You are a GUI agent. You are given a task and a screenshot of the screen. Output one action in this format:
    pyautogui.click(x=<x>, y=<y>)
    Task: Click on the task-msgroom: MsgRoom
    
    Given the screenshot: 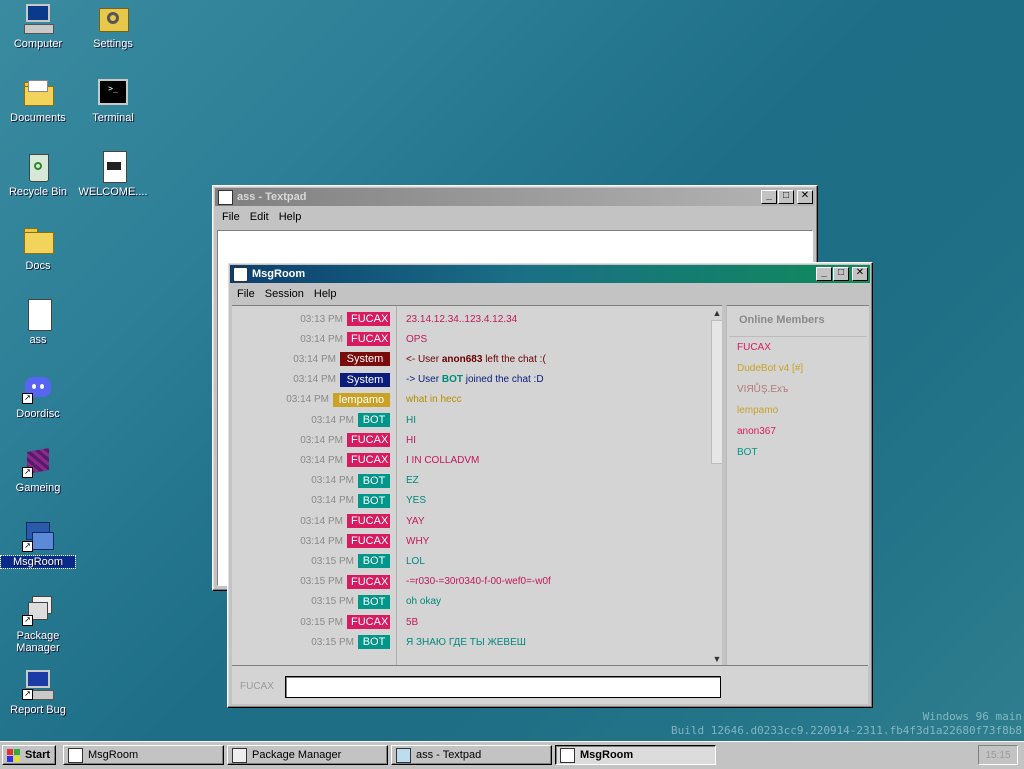 What is the action you would take?
    pyautogui.click(x=143, y=755)
    